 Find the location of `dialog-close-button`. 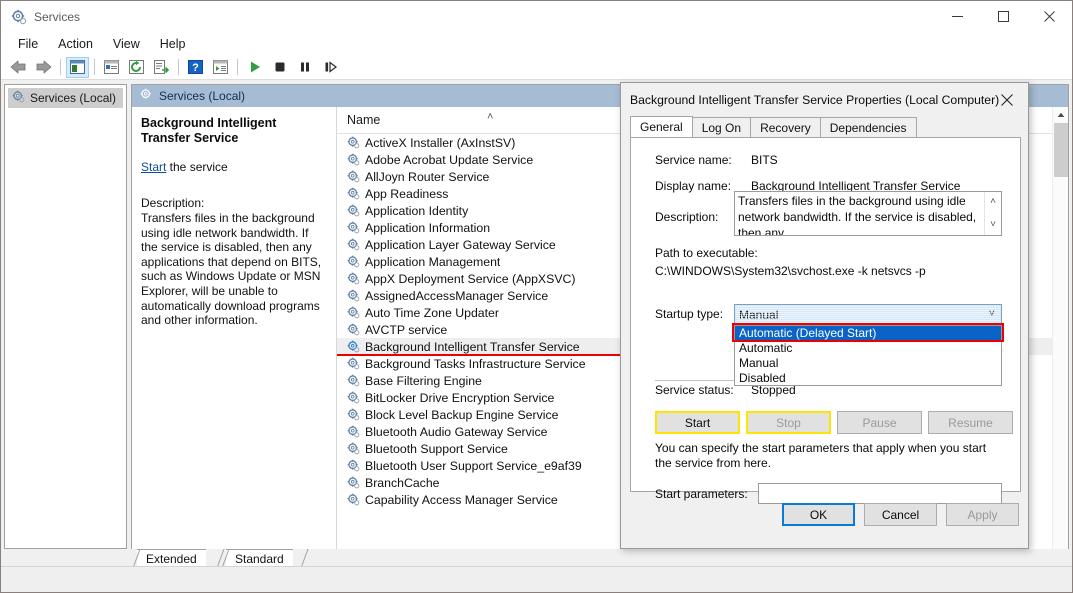

dialog-close-button is located at coordinates (1007, 100).